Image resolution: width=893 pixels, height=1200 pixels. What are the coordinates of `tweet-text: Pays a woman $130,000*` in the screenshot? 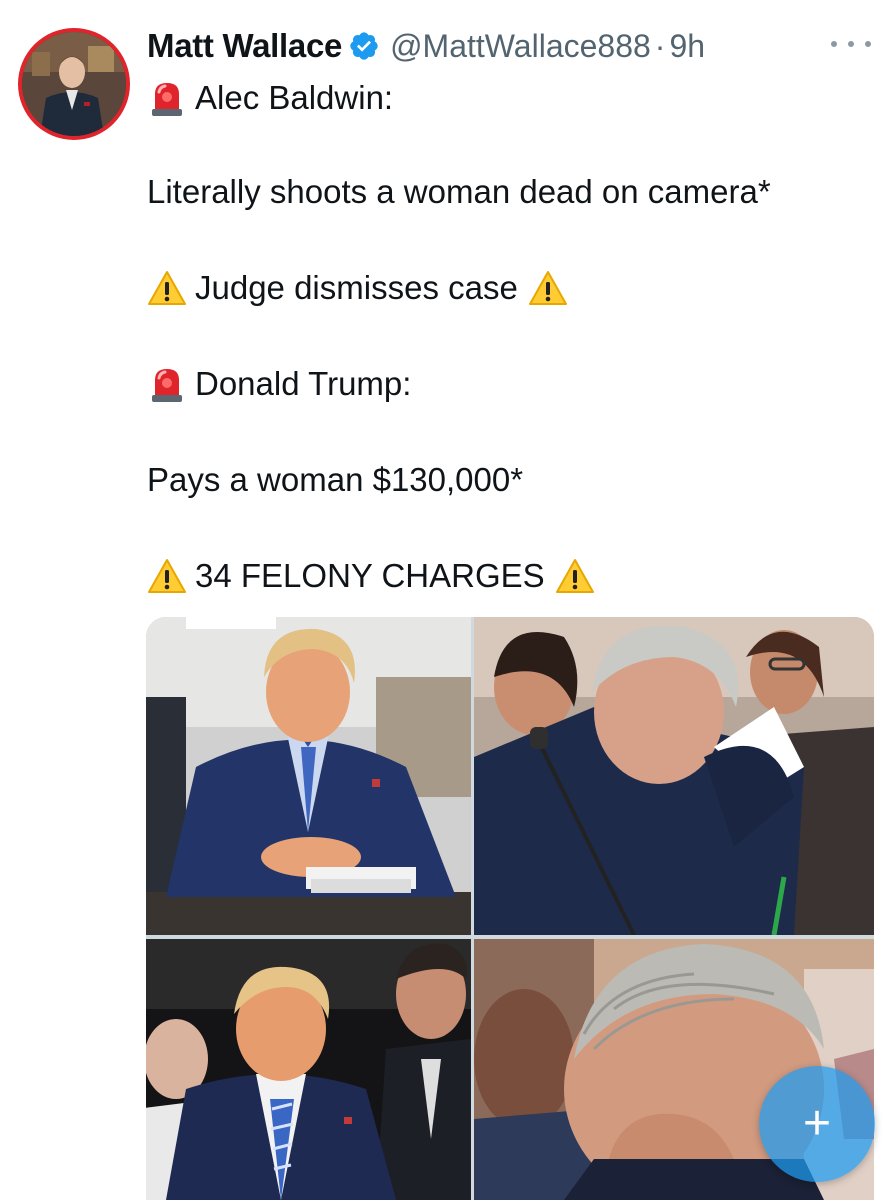 It's located at (335, 479).